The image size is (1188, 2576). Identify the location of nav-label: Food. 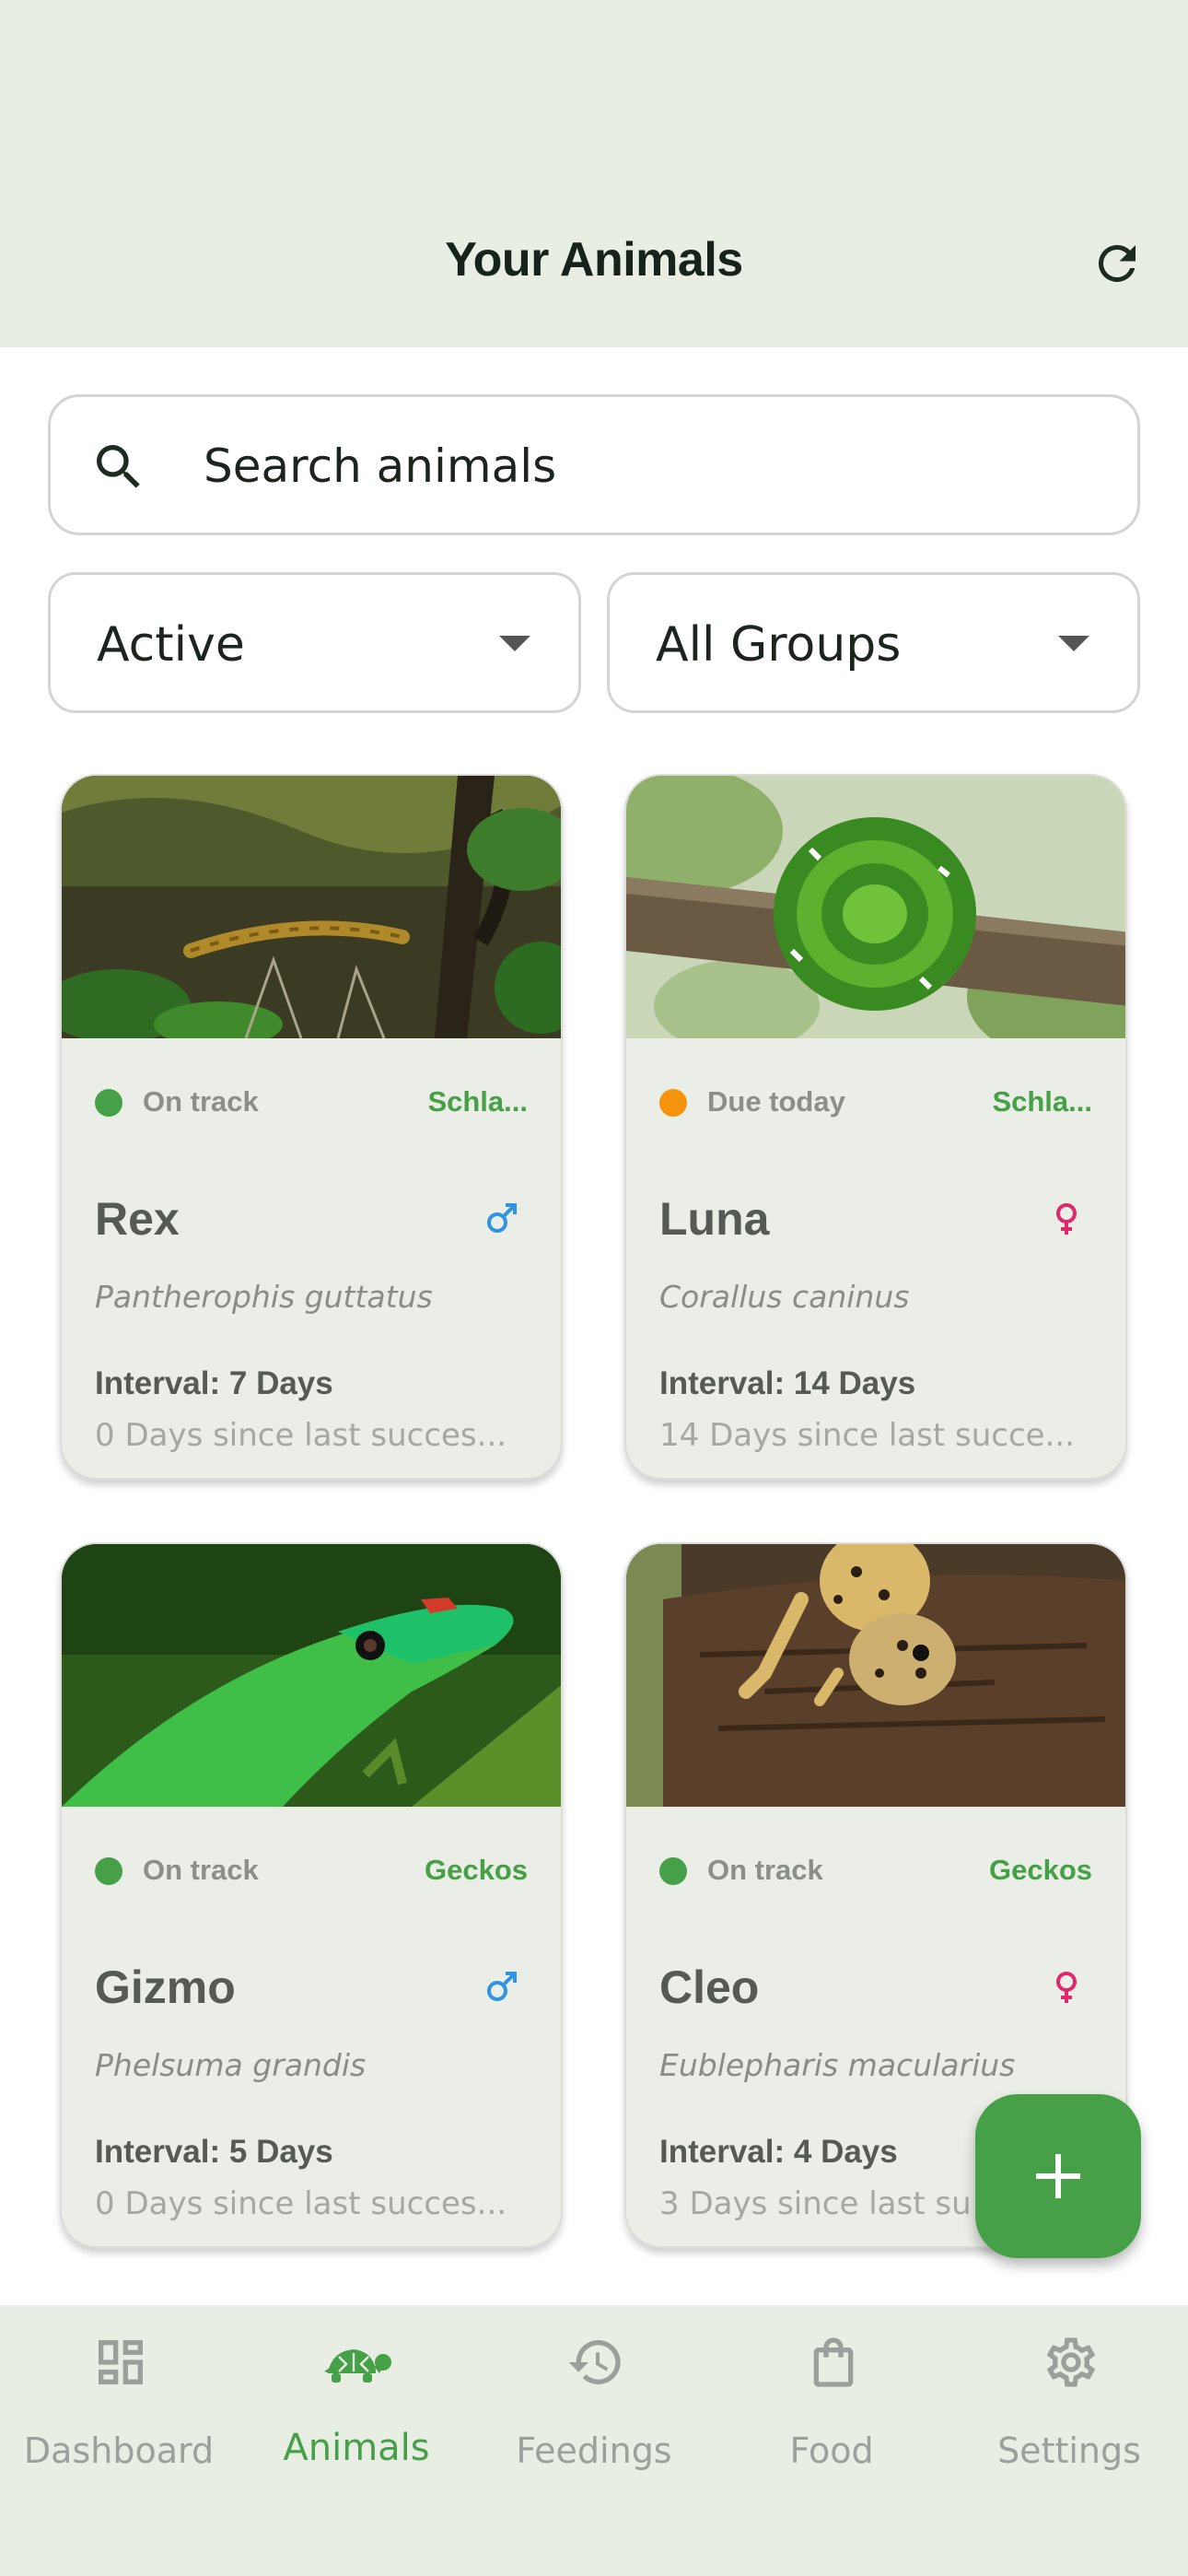
(831, 2450).